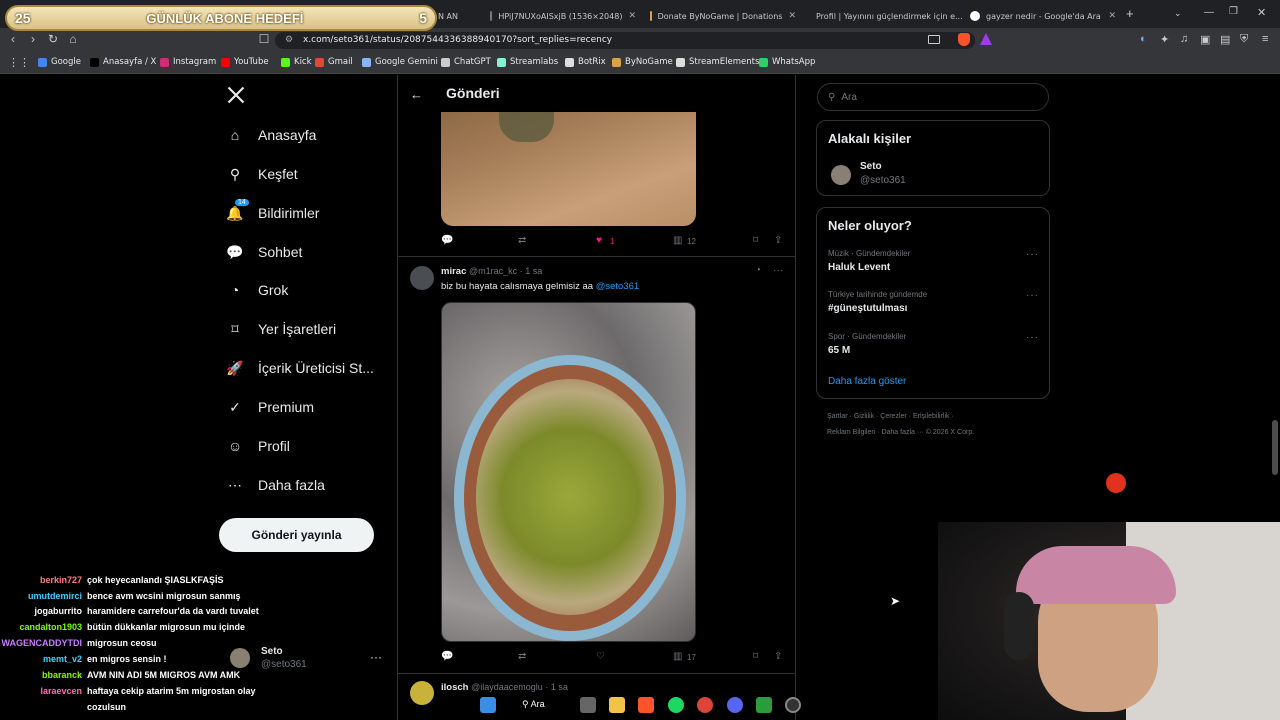 This screenshot has height=720, width=1280. I want to click on repost-icon: ⇄, so click(522, 240).